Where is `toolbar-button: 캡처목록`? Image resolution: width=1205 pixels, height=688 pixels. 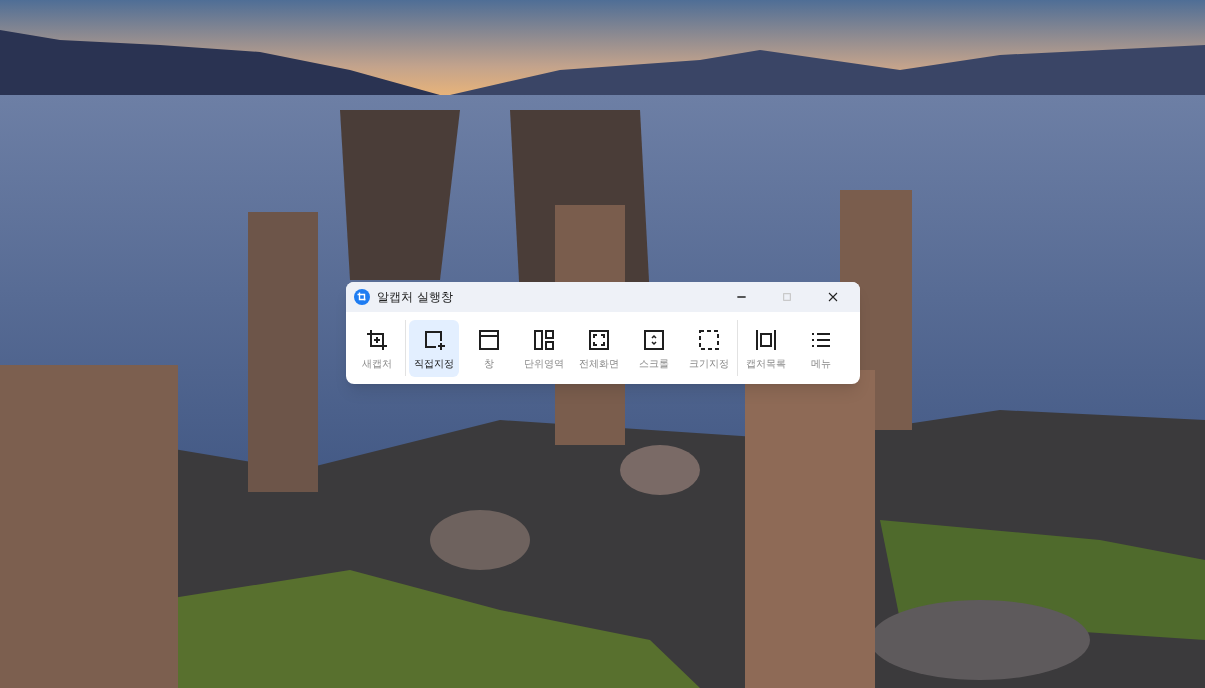
toolbar-button: 캡처목록 is located at coordinates (766, 348).